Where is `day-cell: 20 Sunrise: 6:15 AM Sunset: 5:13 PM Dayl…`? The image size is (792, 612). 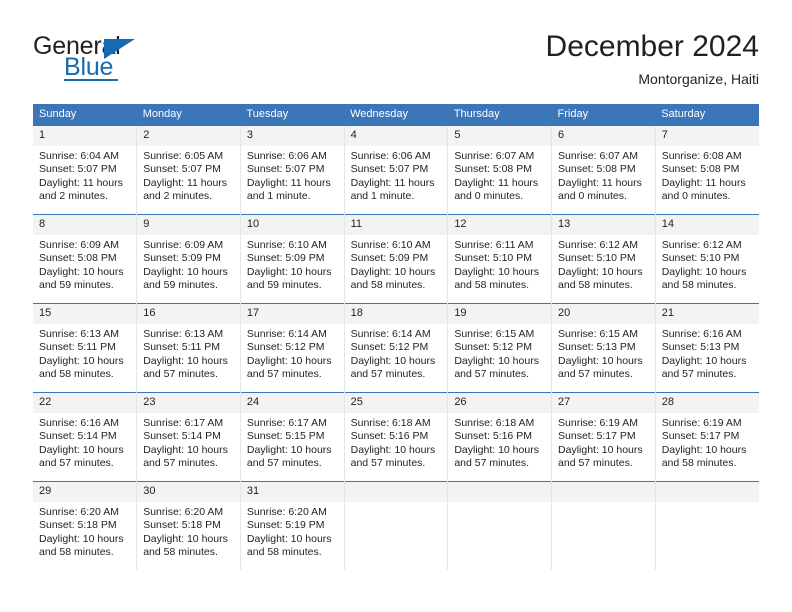 day-cell: 20 Sunrise: 6:15 AM Sunset: 5:13 PM Dayl… is located at coordinates (603, 348).